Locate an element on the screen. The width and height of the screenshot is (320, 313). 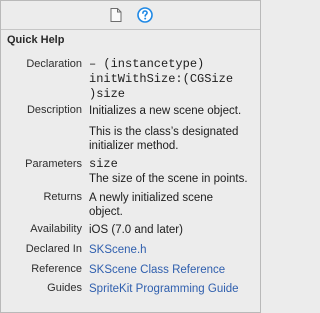
section-title: Quick Help is located at coordinates (36, 40).